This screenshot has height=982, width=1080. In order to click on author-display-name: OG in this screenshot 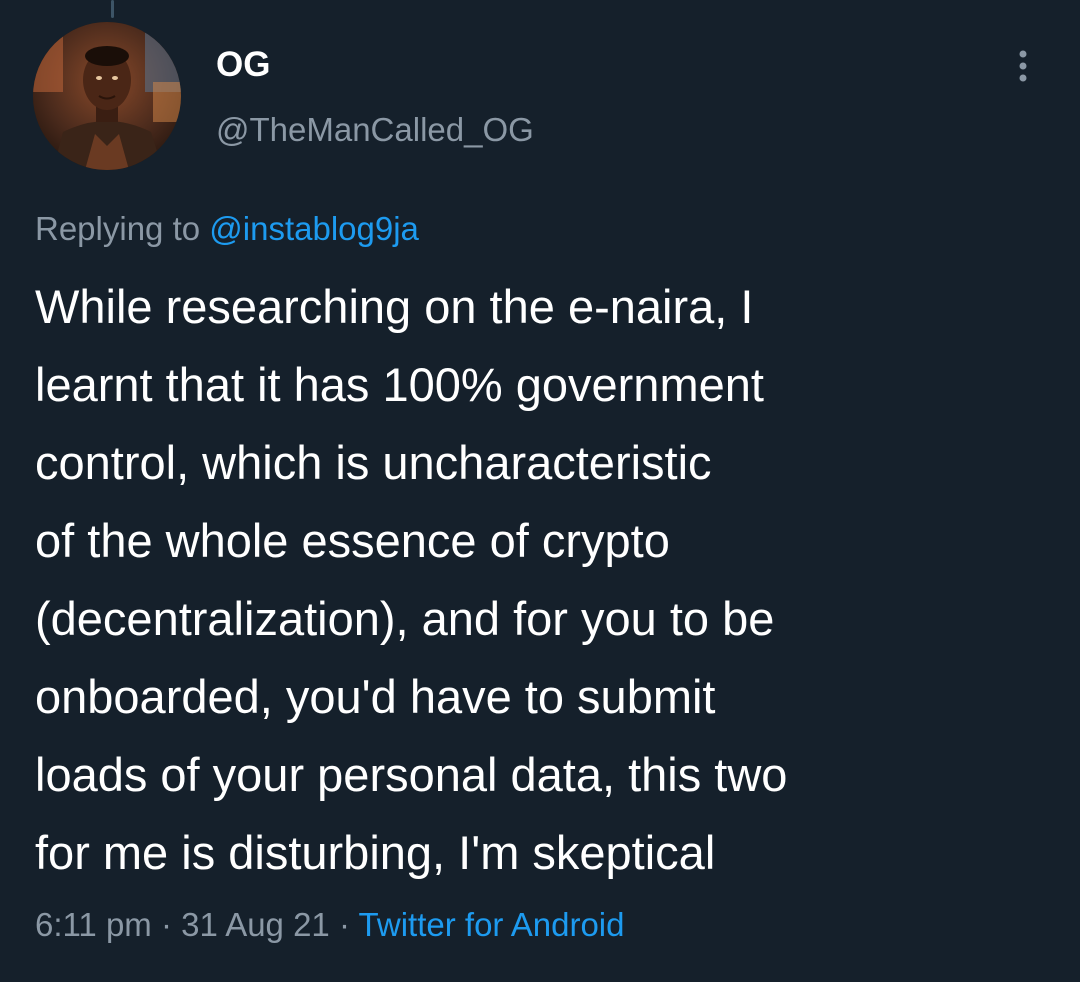, I will do `click(243, 65)`.